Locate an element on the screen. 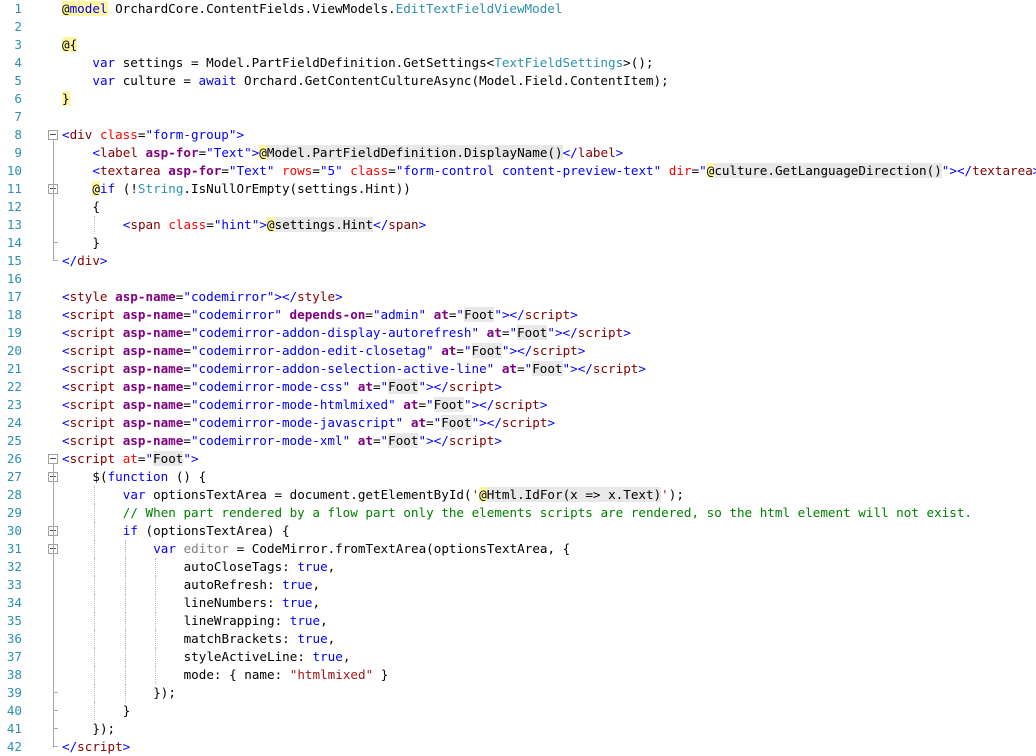 This screenshot has height=756, width=1036. code-line: 16 is located at coordinates (518, 279).